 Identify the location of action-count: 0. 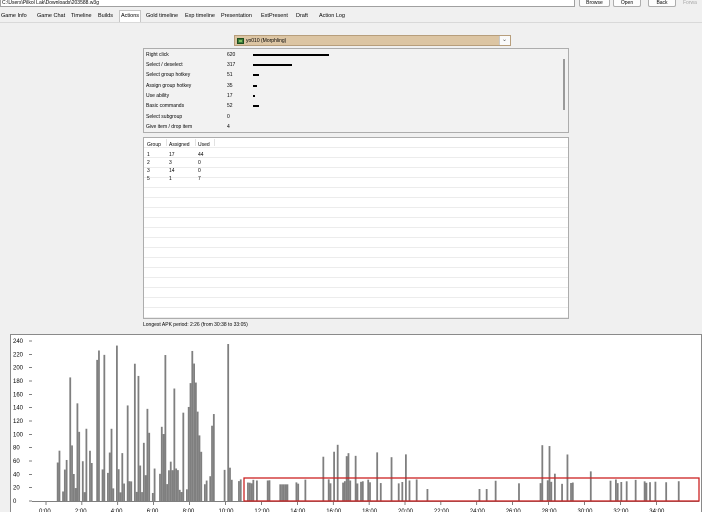
(228, 117).